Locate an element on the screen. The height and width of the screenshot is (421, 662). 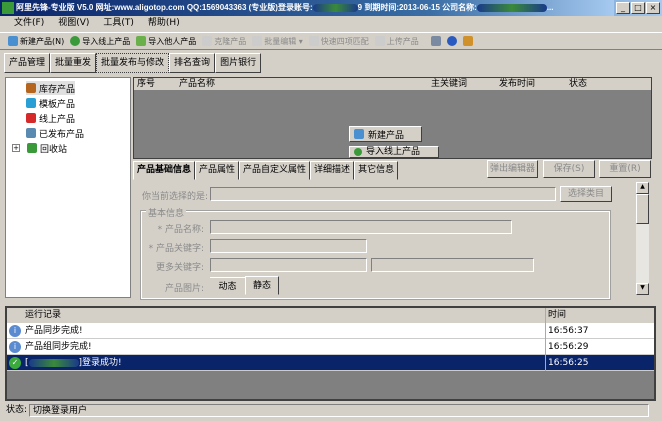
col-keyword: 主关键词 is located at coordinates (449, 84).